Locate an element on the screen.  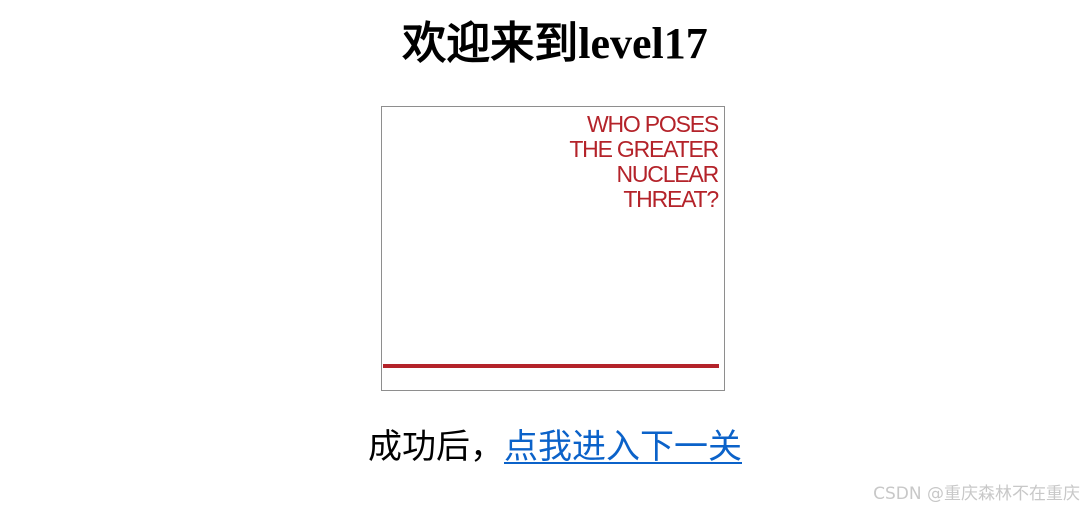
title-prefix: 欢迎来到 is located at coordinates (490, 43).